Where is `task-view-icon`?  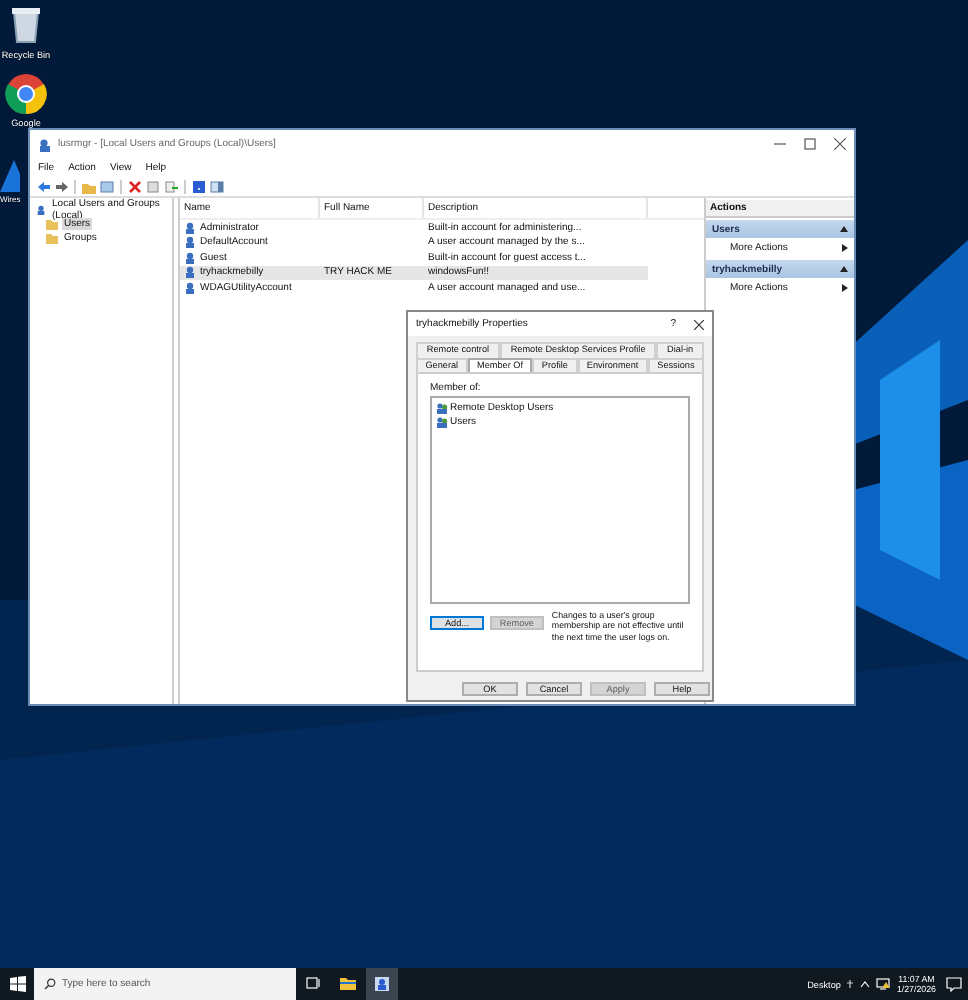 task-view-icon is located at coordinates (314, 984).